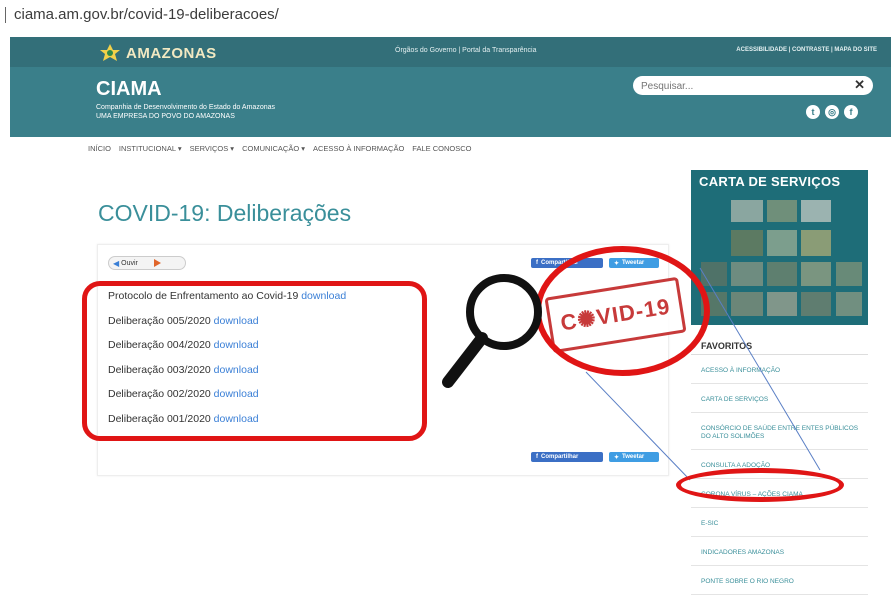 Image resolution: width=891 pixels, height=595 pixels. I want to click on highlight-ring-corona-link, so click(760, 485).